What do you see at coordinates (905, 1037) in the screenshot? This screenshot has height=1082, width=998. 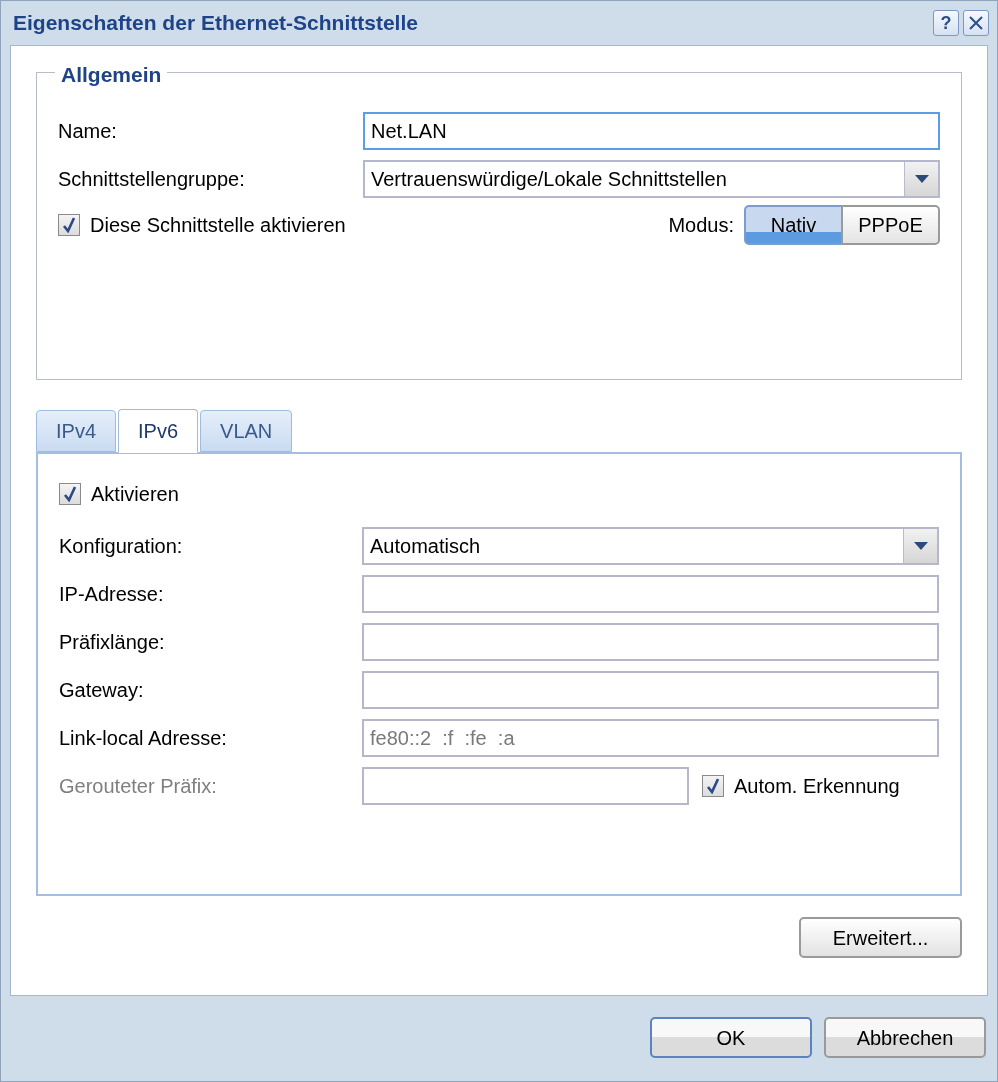 I see `cancel-button: Abbrechen` at bounding box center [905, 1037].